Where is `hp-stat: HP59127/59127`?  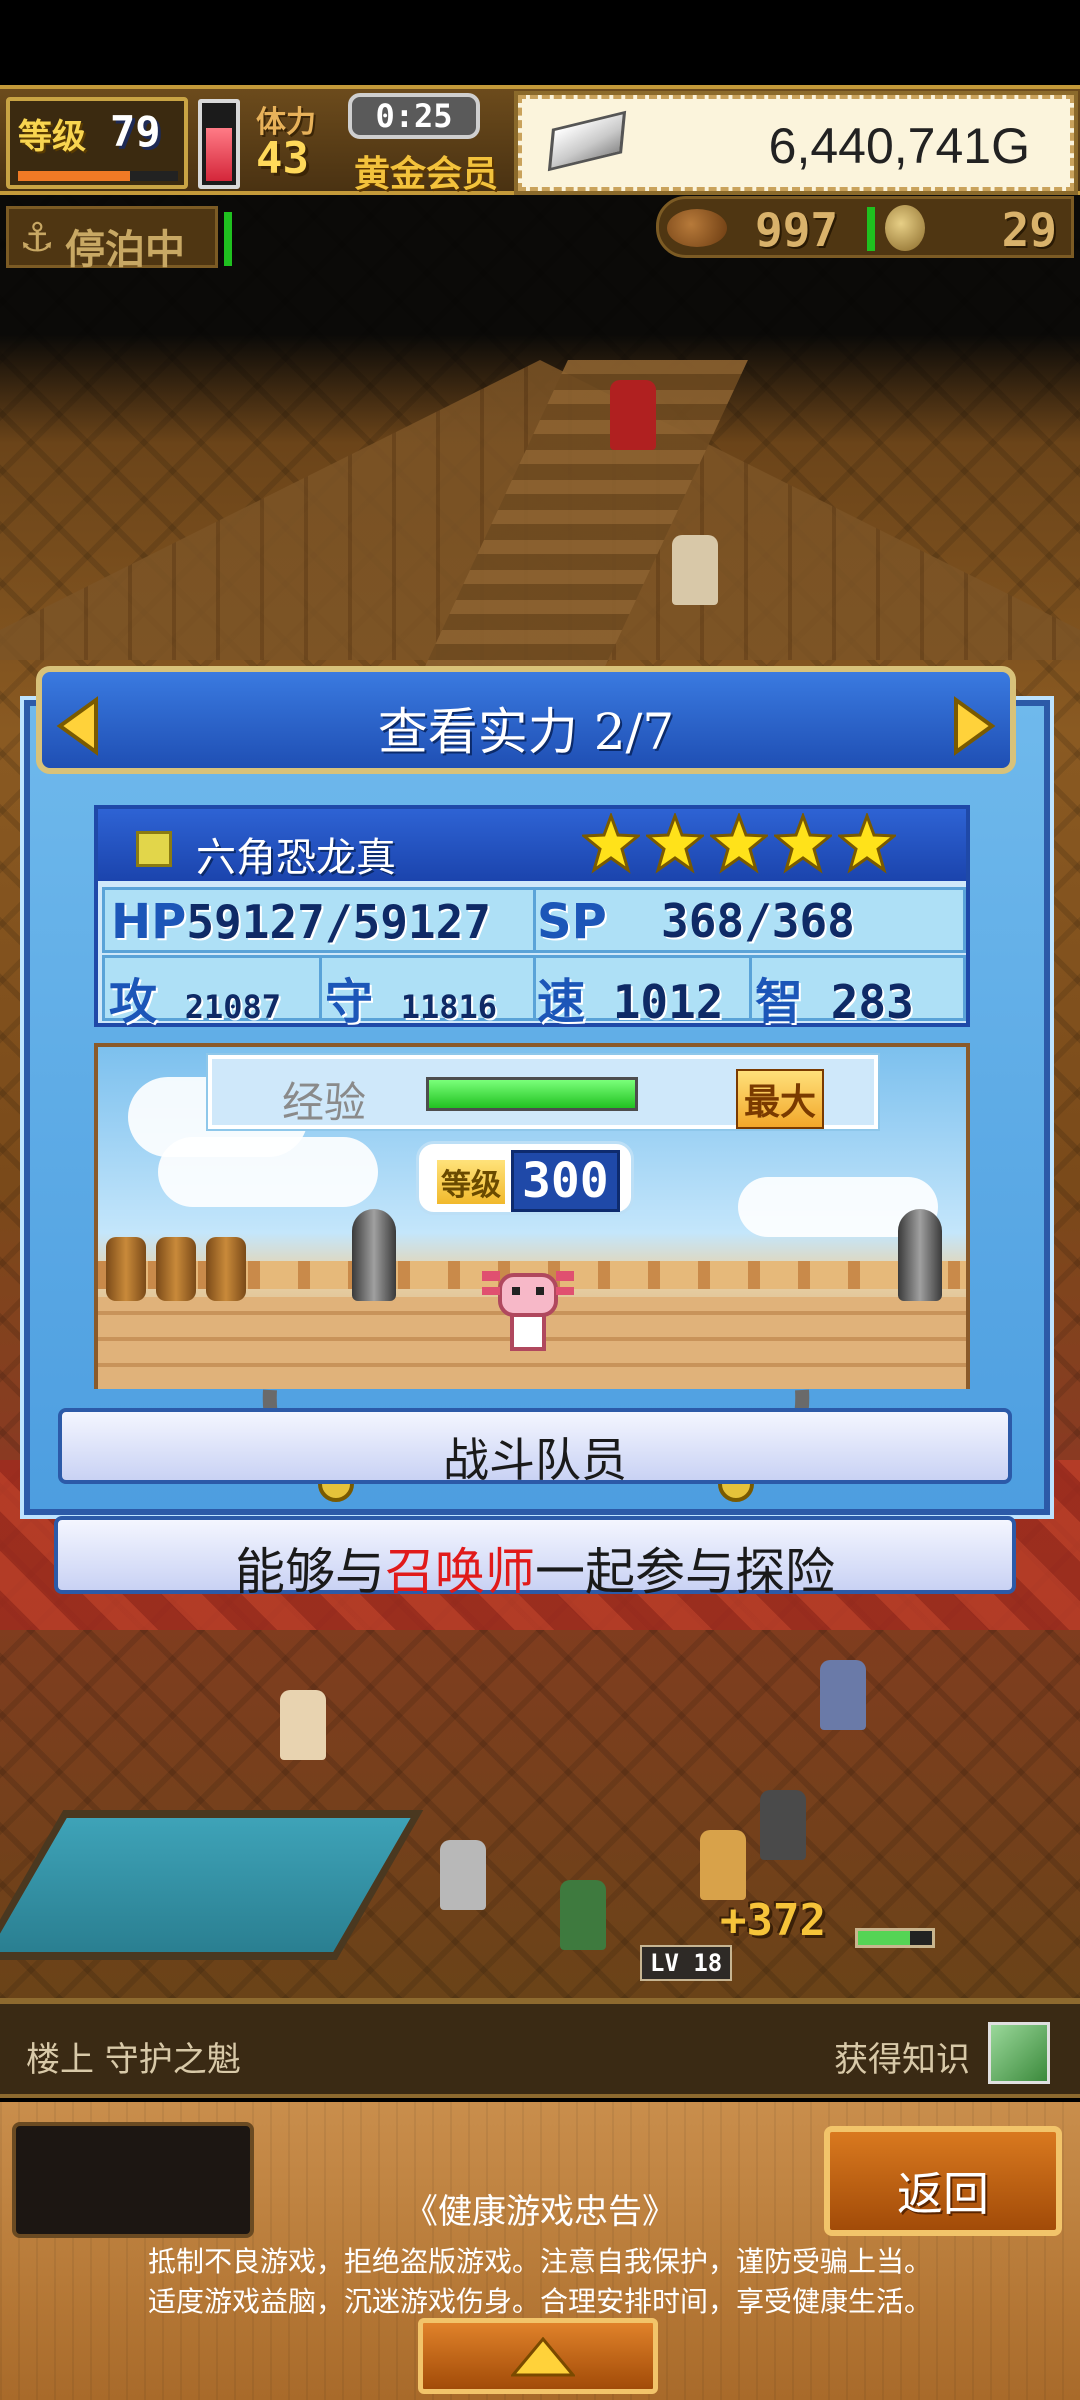
hp-stat: HP59127/59127 is located at coordinates (301, 922).